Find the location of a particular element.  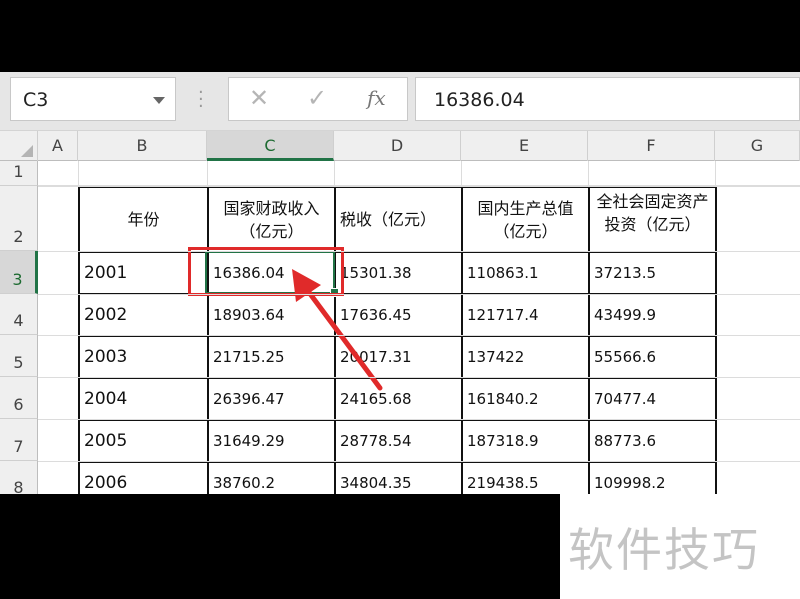

row-number: 1 is located at coordinates (18, 171).